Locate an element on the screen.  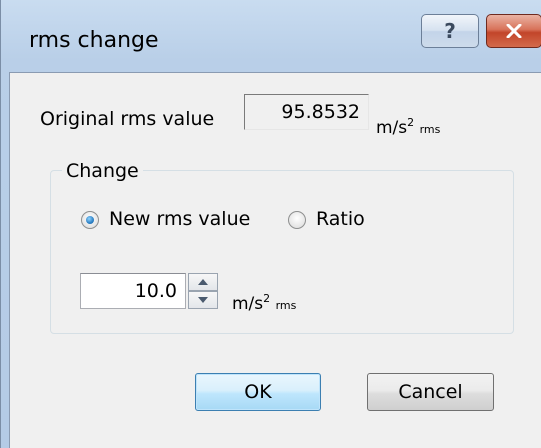
value-spinner is located at coordinates (203, 291).